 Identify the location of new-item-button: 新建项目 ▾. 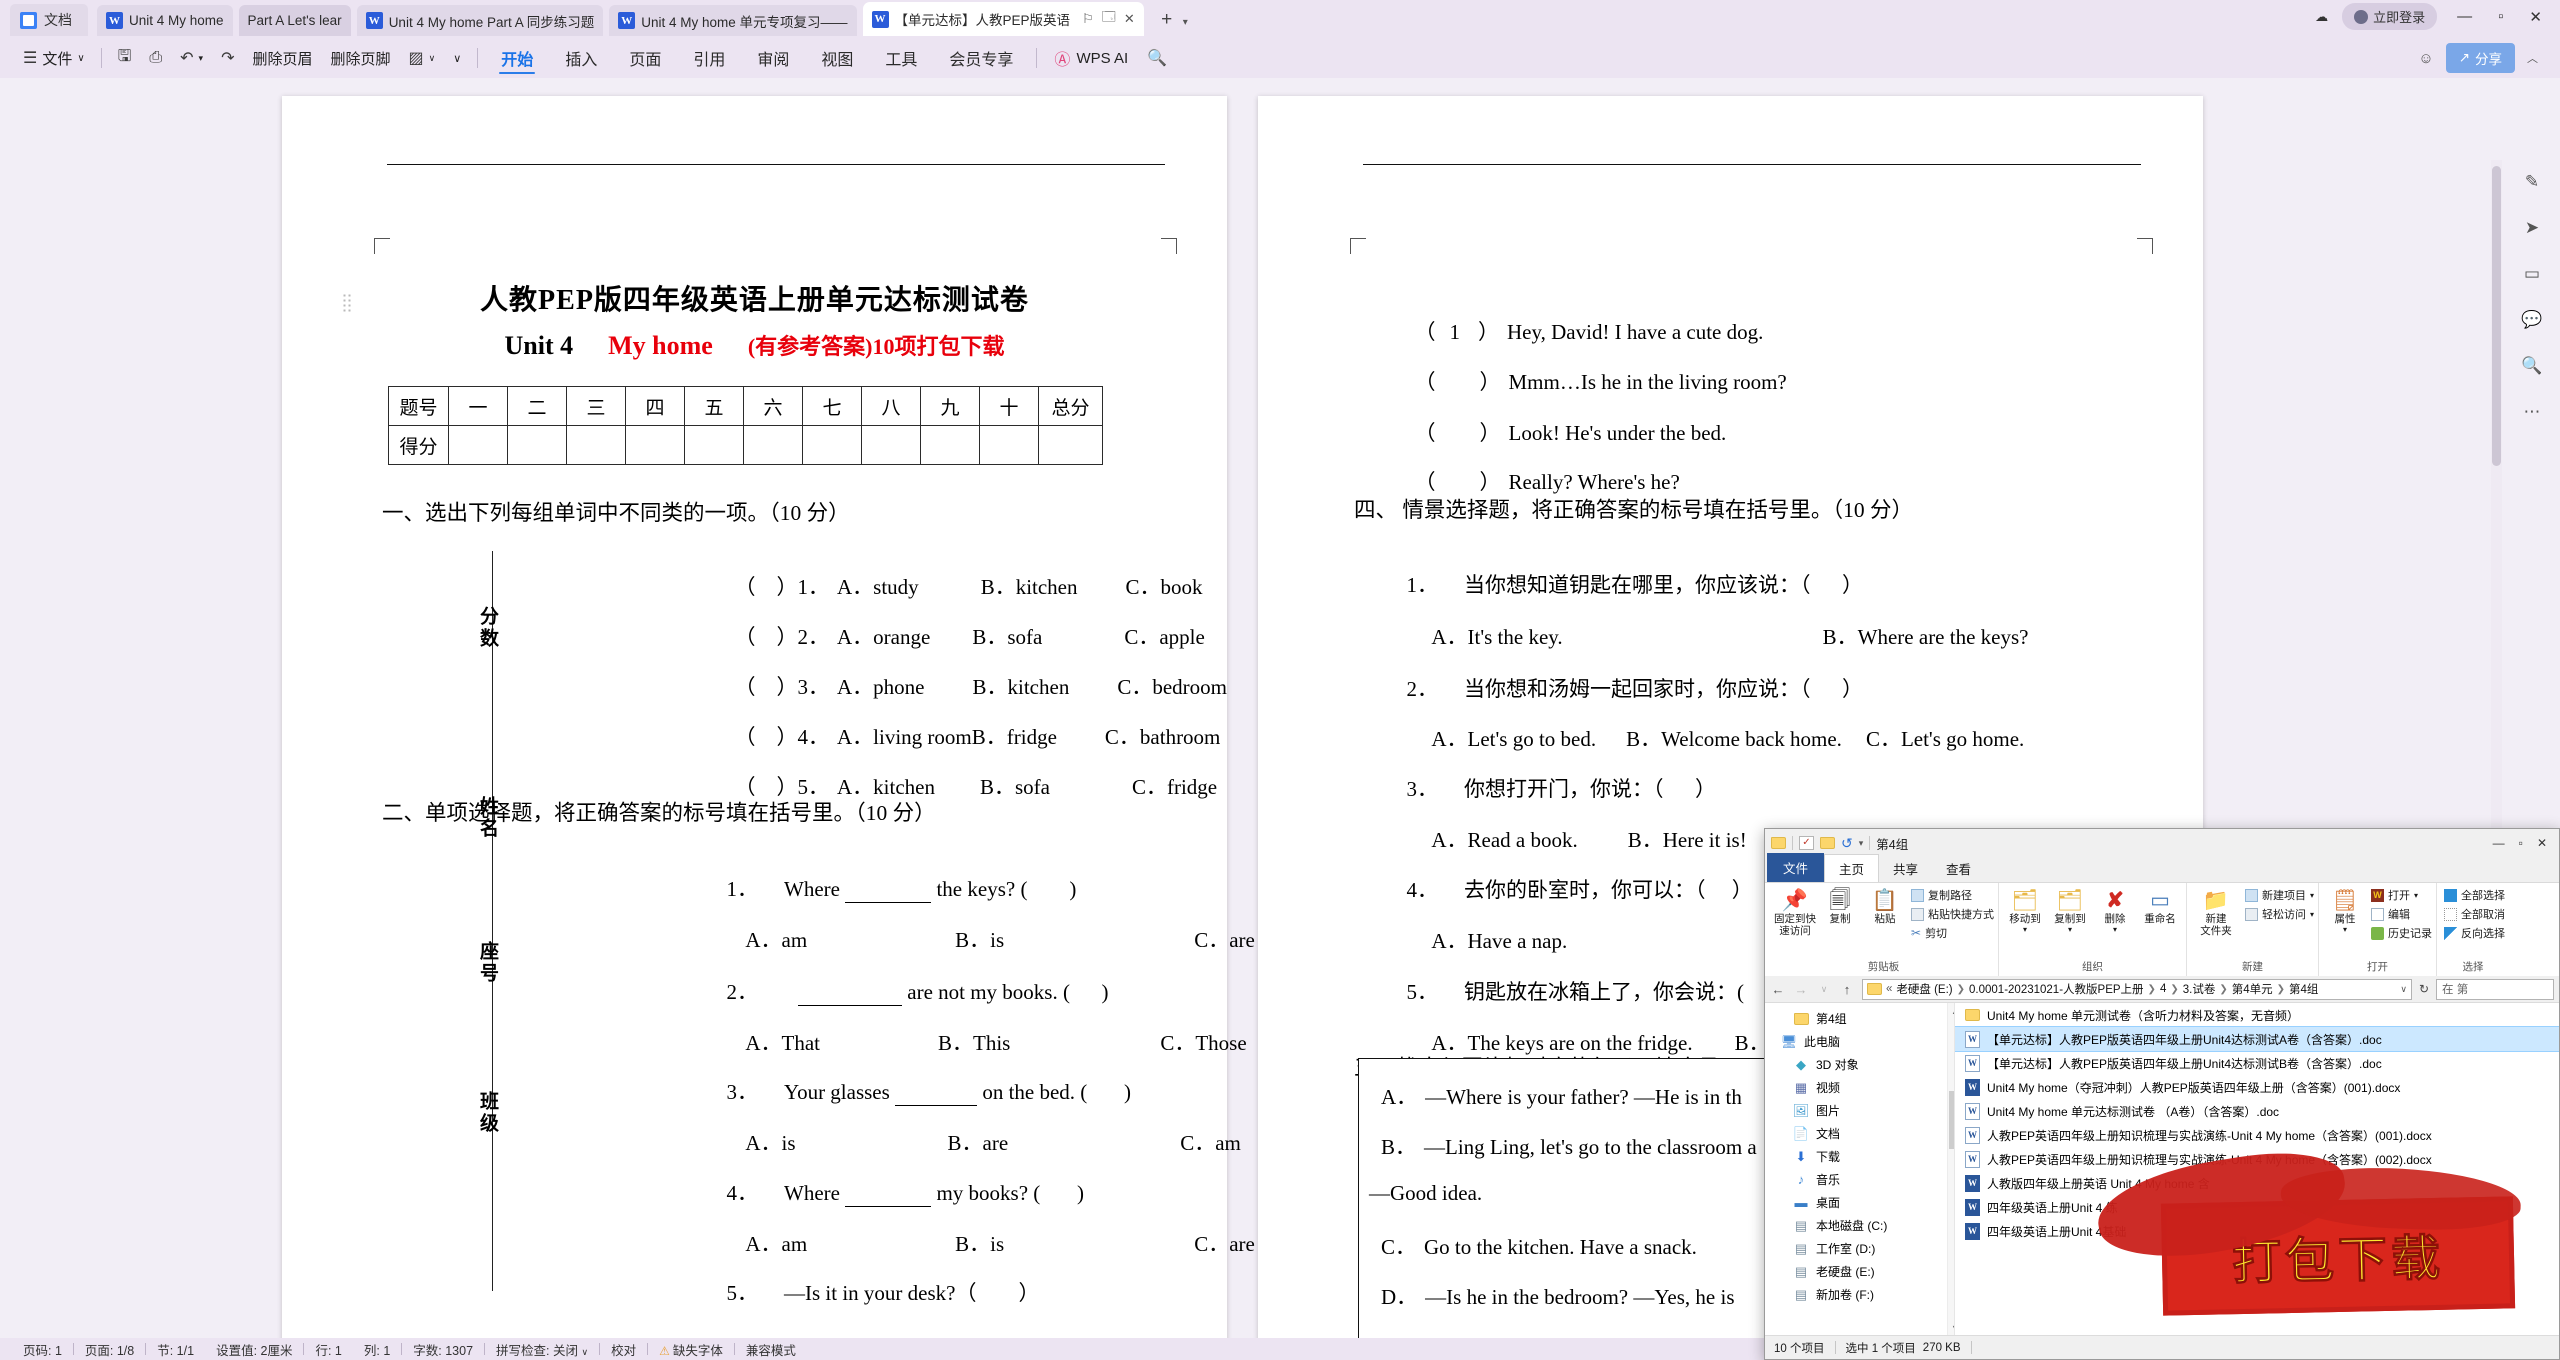
(2279, 895).